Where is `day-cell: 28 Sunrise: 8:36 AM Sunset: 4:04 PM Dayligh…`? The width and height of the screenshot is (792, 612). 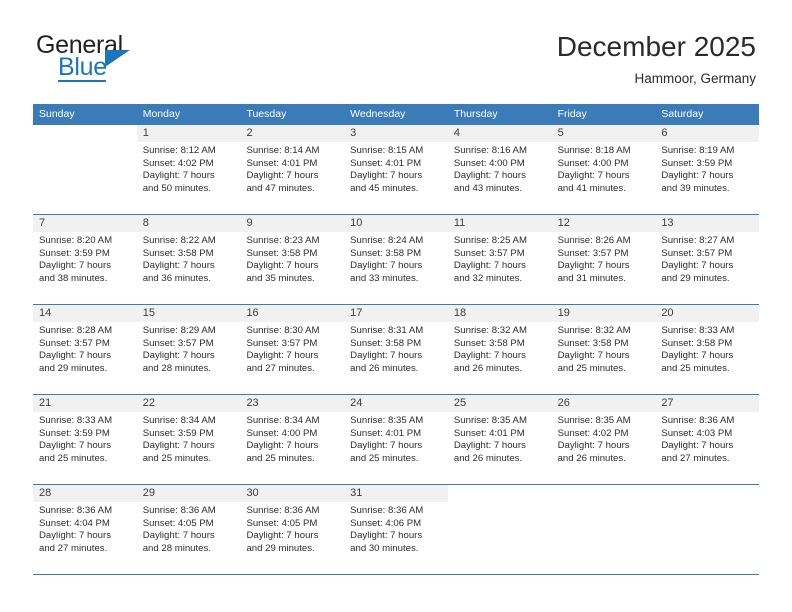 day-cell: 28 Sunrise: 8:36 AM Sunset: 4:04 PM Dayligh… is located at coordinates (85, 529).